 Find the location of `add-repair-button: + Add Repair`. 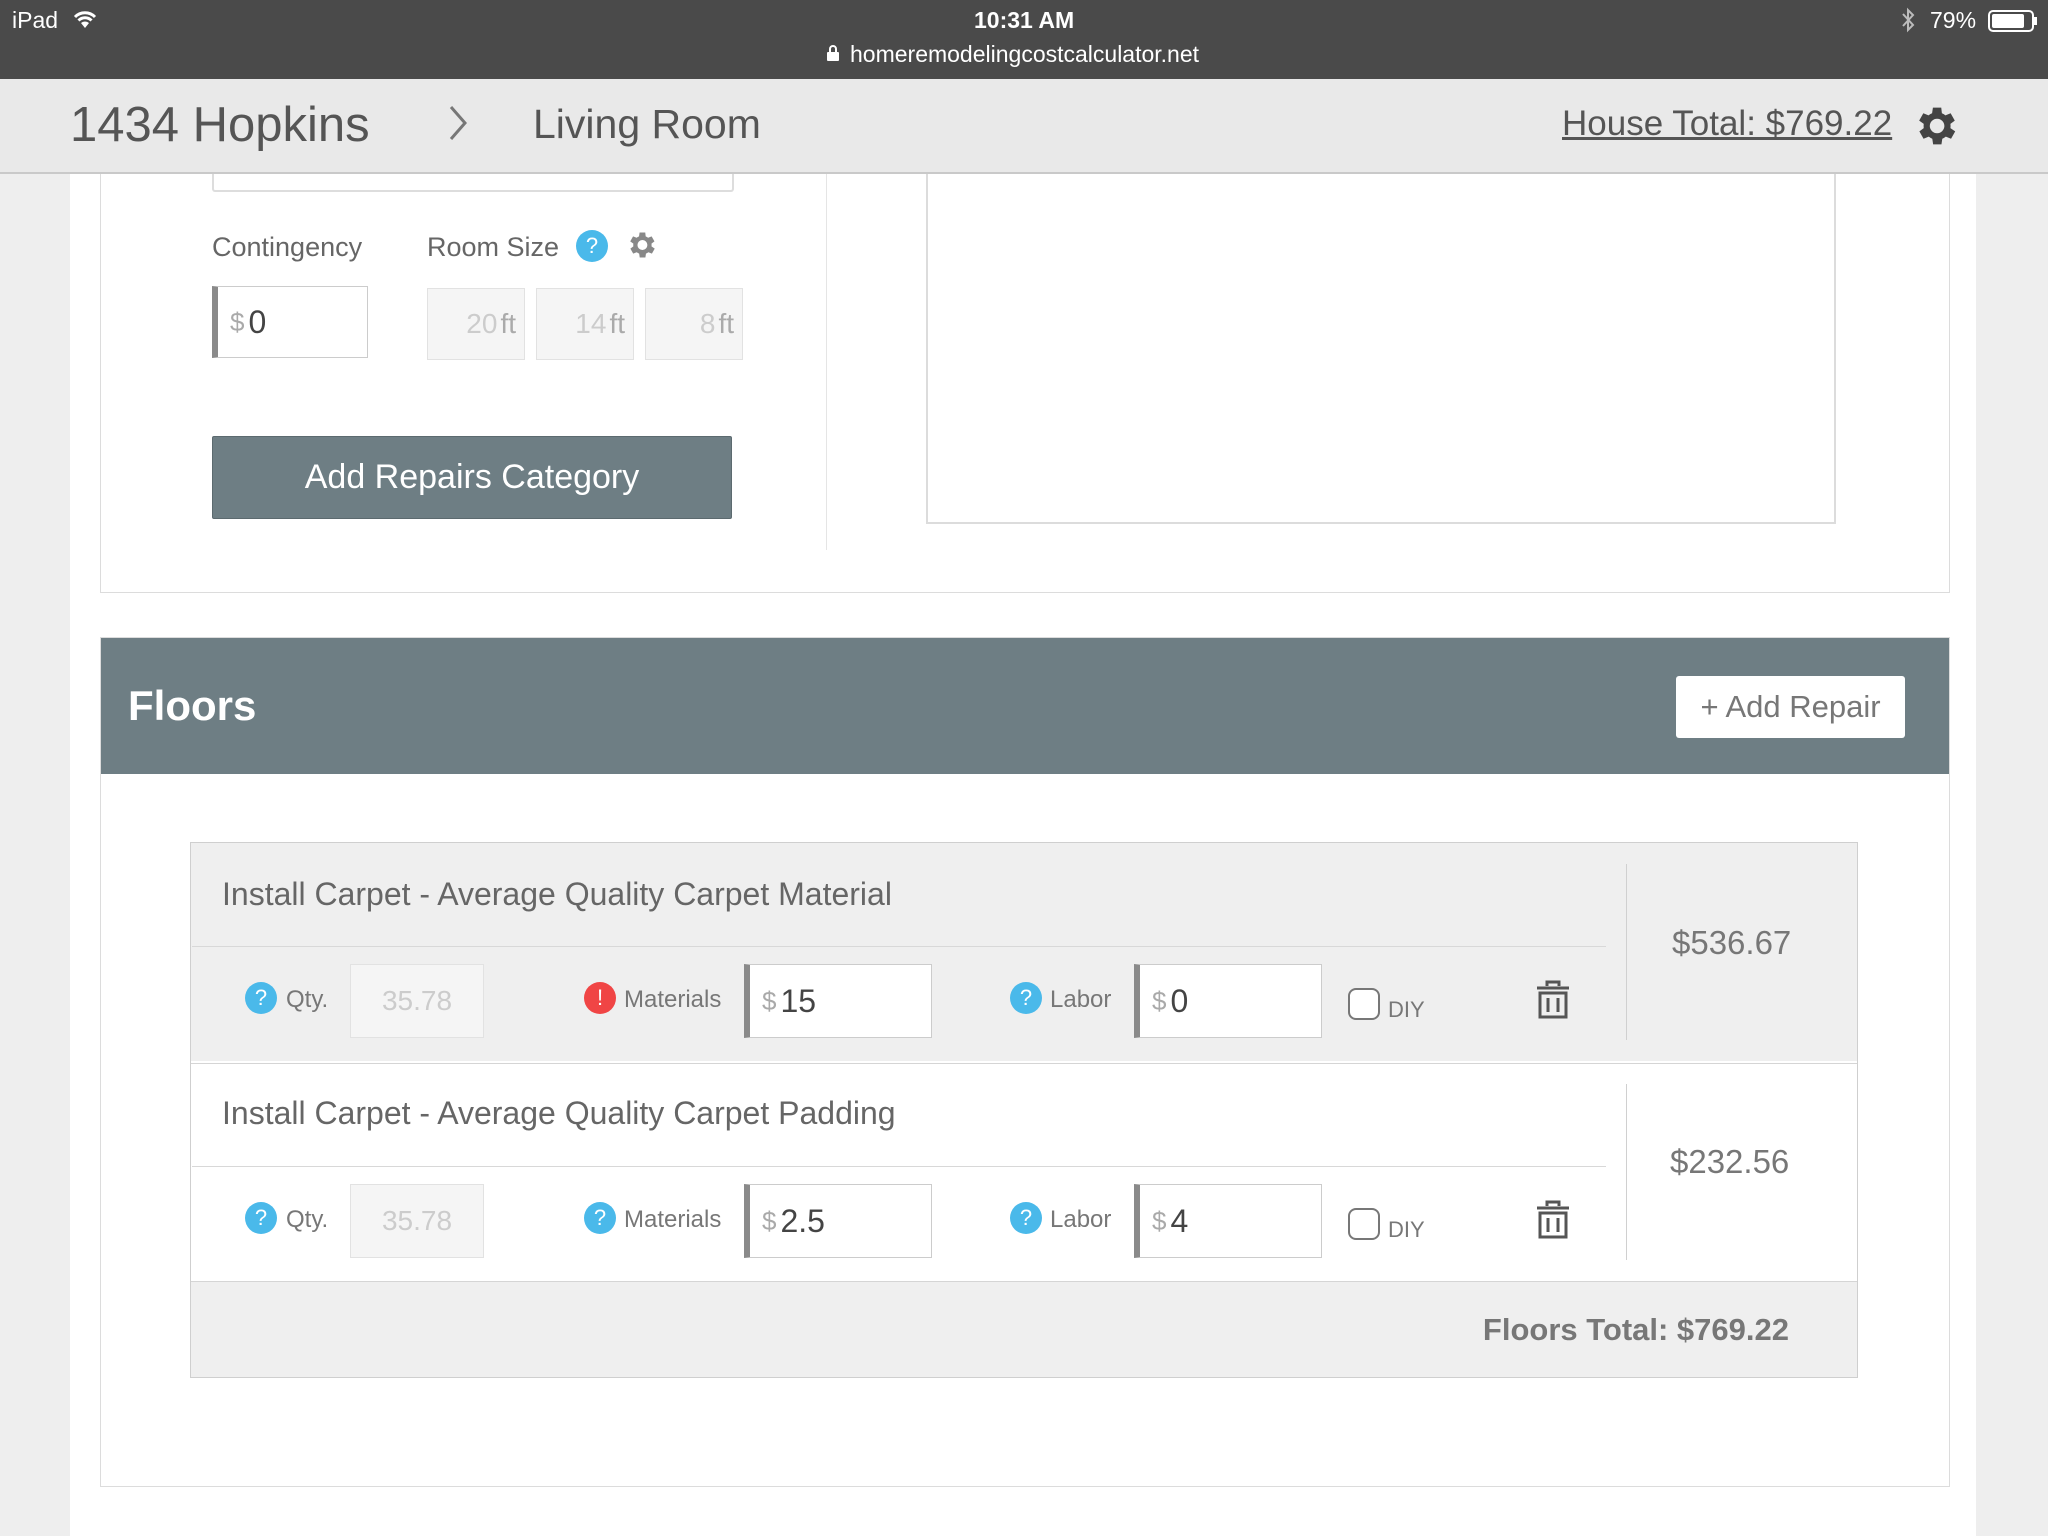

add-repair-button: + Add Repair is located at coordinates (1790, 707).